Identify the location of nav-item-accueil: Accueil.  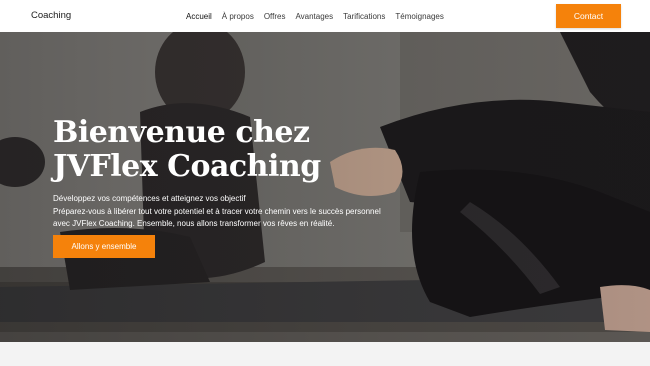
(199, 16).